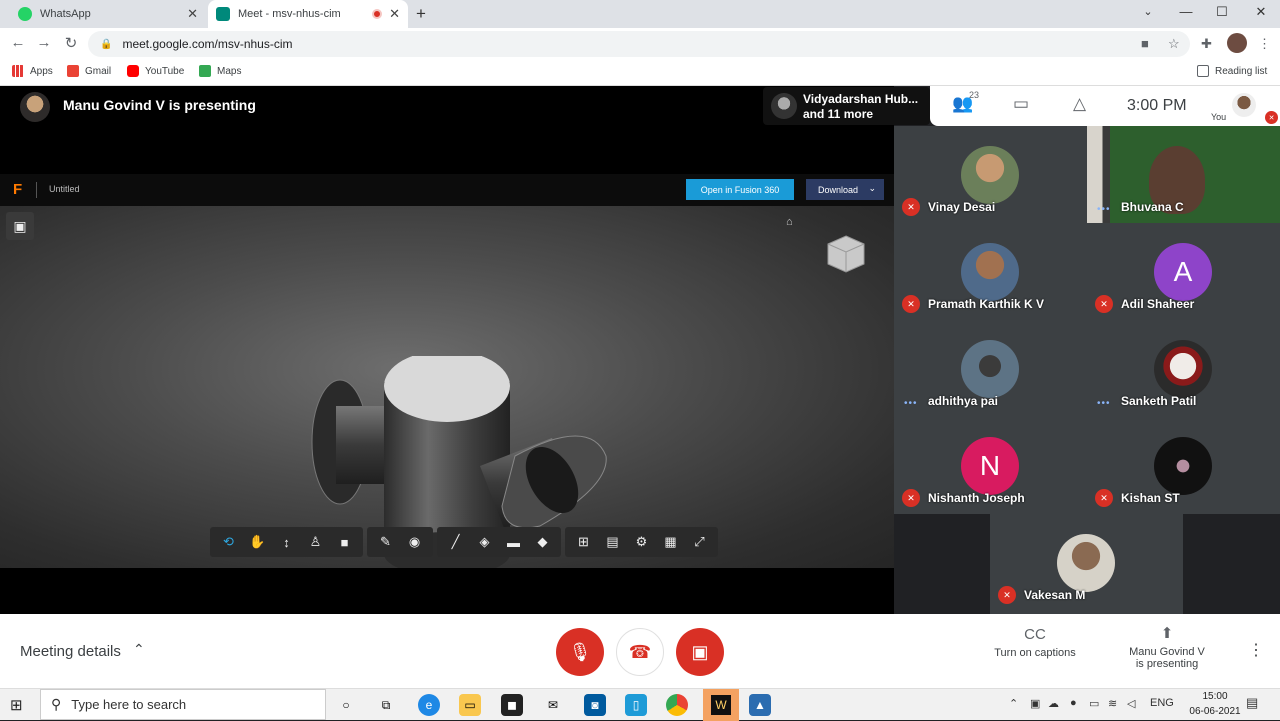  I want to click on model-browser-icon: ▣, so click(20, 226).